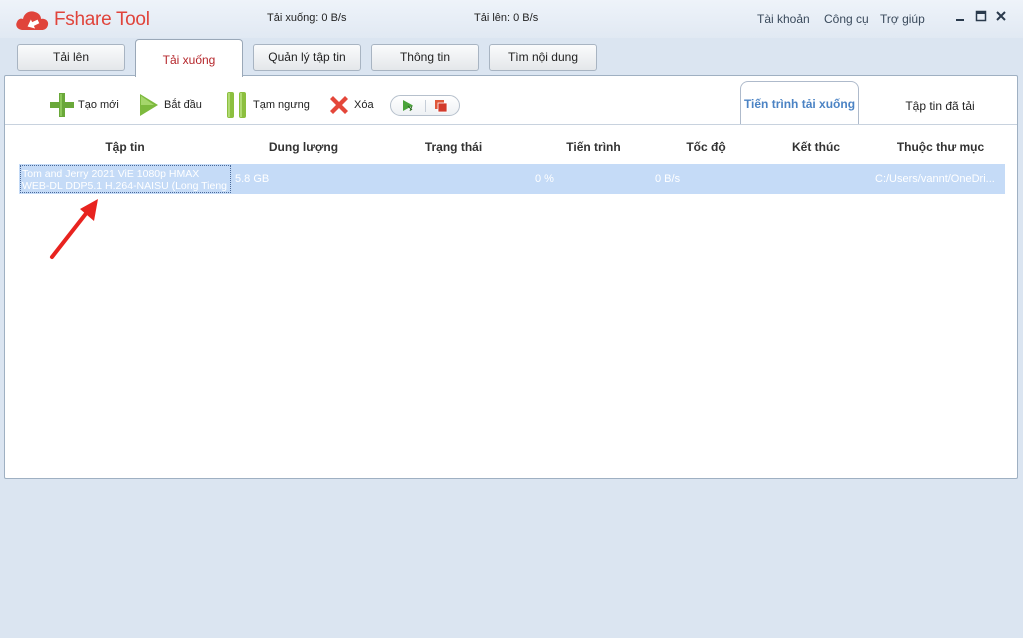 The height and width of the screenshot is (638, 1023). I want to click on menu-tools: Công cụ, so click(846, 19).